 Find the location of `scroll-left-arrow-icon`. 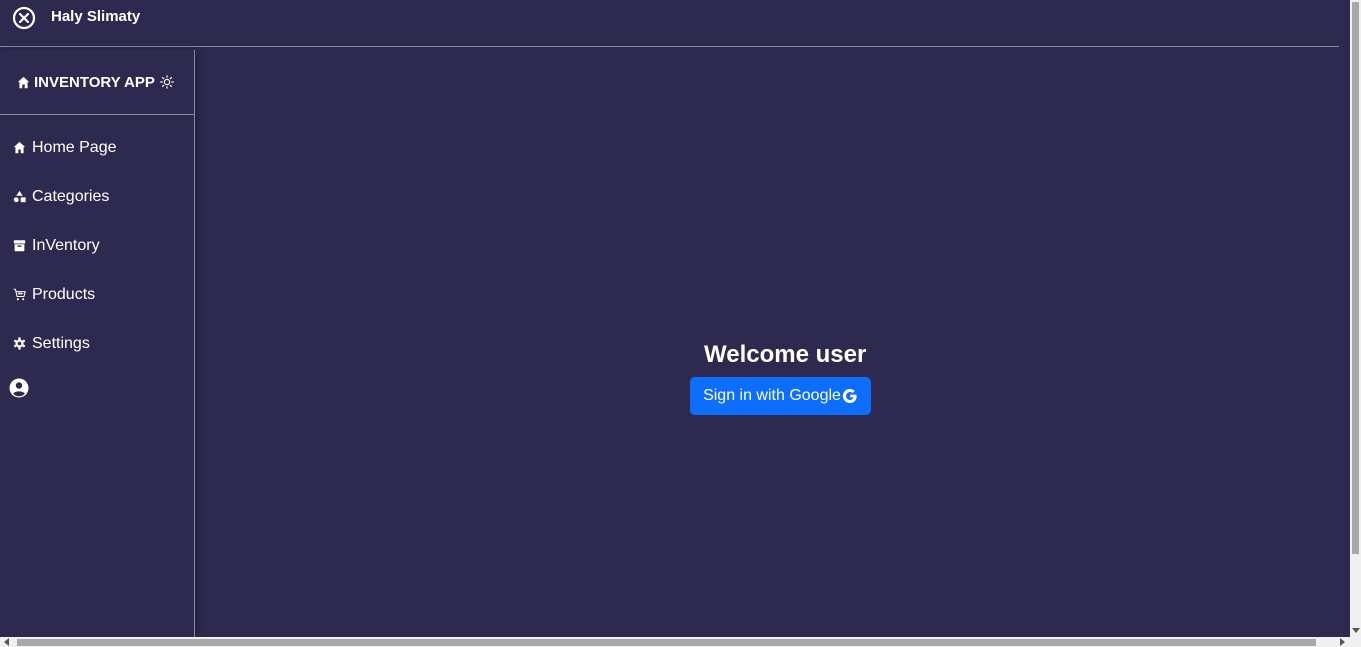

scroll-left-arrow-icon is located at coordinates (6, 642).